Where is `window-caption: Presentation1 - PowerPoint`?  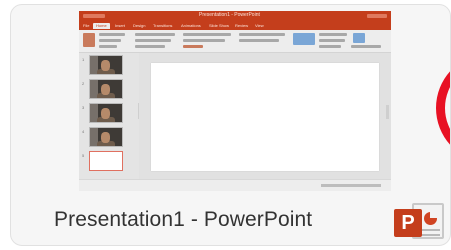
window-caption: Presentation1 - PowerPoint is located at coordinates (183, 219).